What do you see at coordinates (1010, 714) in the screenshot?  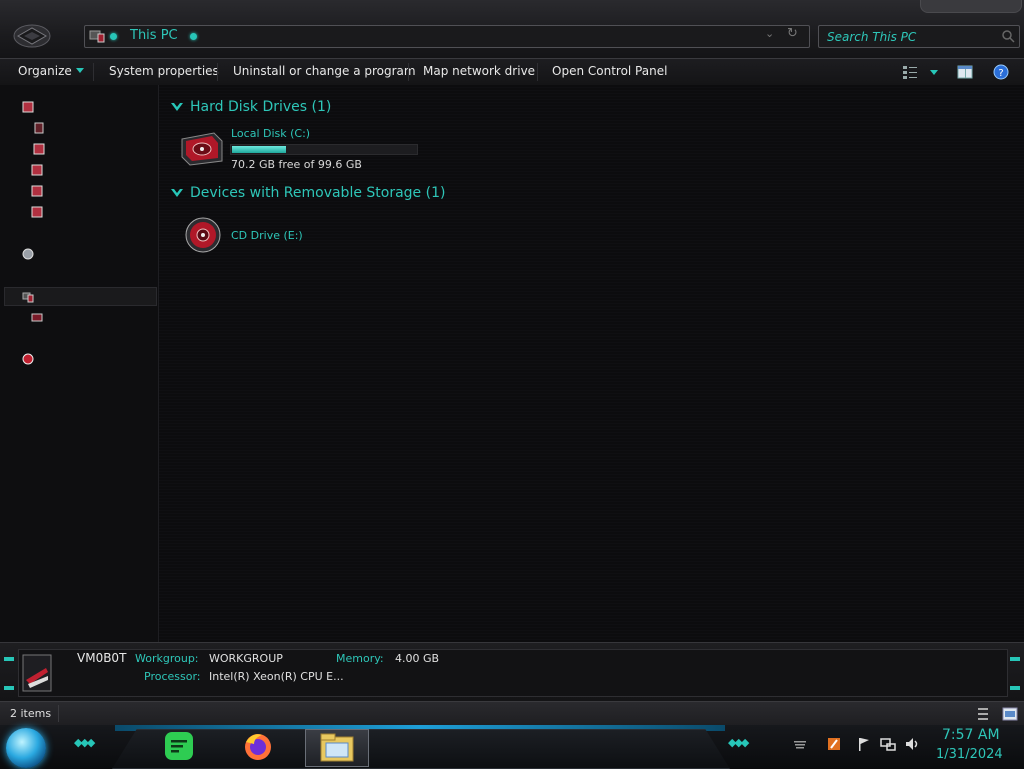 I see `large-icons-view-icon` at bounding box center [1010, 714].